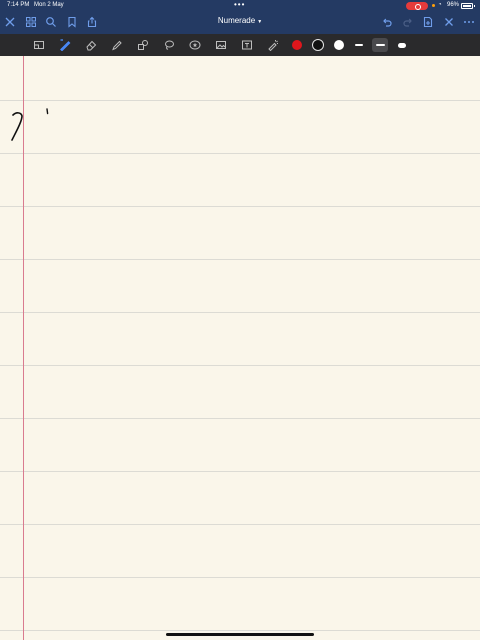  What do you see at coordinates (453, 5) in the screenshot?
I see `battery-percentage: 96%` at bounding box center [453, 5].